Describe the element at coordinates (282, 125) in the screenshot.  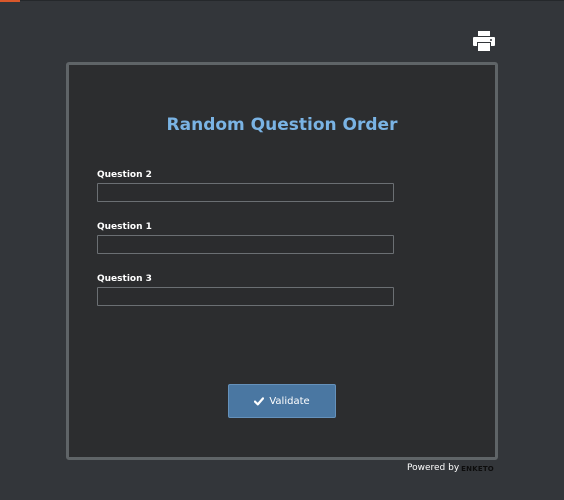
I see `form-title: Random Question Order` at that location.